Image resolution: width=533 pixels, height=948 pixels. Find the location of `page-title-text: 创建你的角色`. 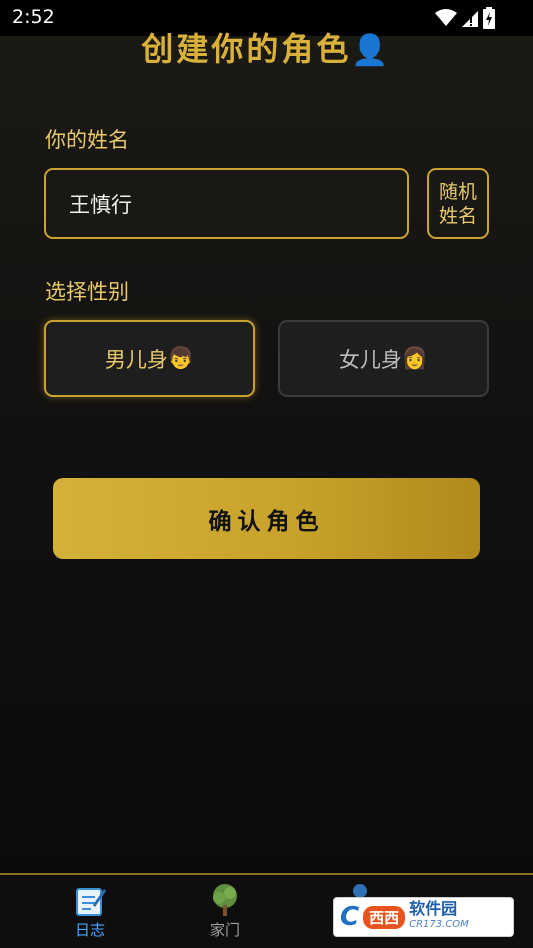

page-title-text: 创建你的角色 is located at coordinates (246, 49).